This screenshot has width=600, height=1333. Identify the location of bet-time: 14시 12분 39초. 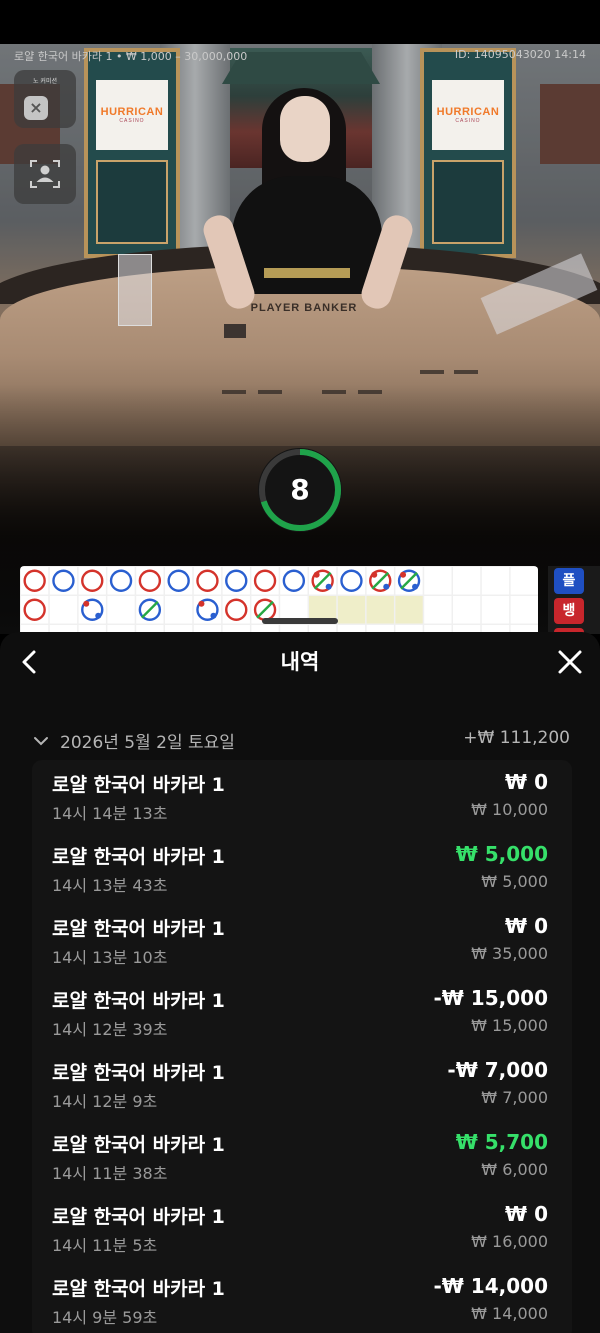
(110, 1029).